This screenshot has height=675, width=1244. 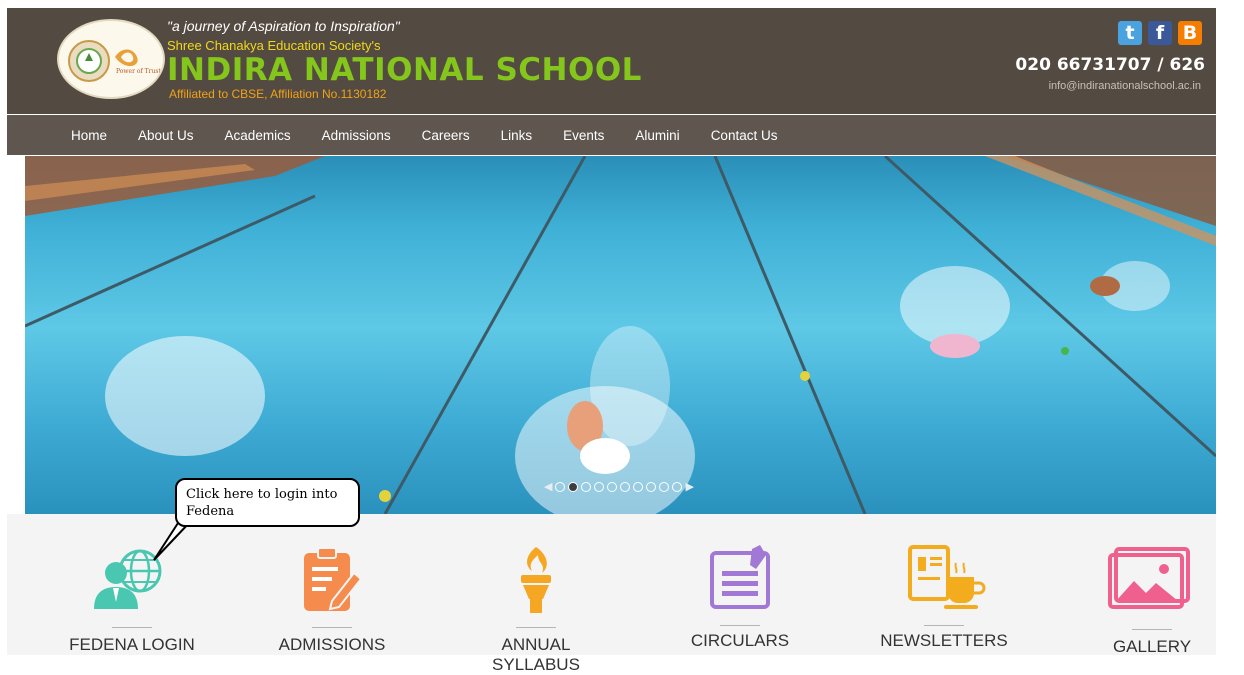 I want to click on school-tagline: "a journey of Aspiration to Inspiration", so click(x=283, y=26).